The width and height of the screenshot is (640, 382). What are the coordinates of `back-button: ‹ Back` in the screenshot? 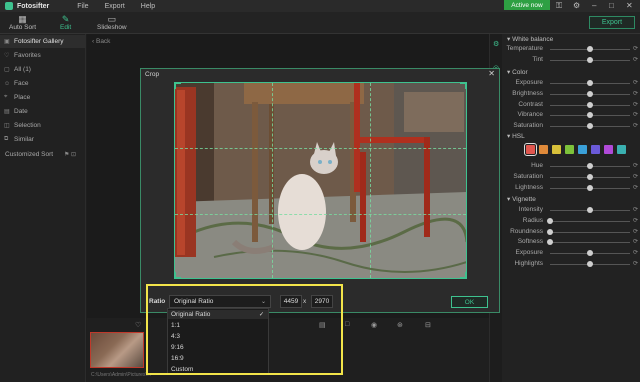 It's located at (101, 41).